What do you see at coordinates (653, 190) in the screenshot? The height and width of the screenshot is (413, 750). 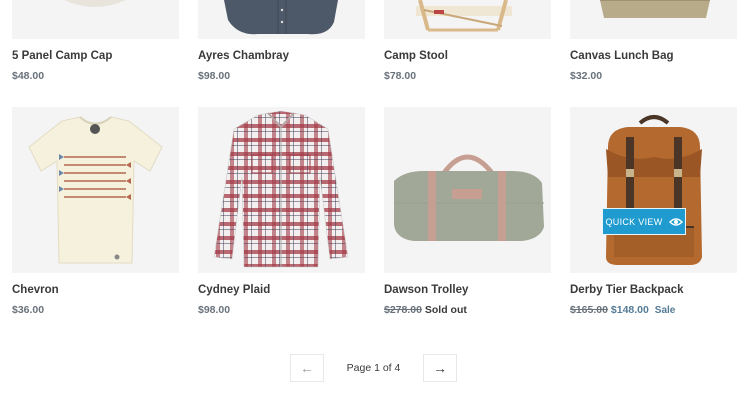 I see `product-image: QUICK VIEW` at bounding box center [653, 190].